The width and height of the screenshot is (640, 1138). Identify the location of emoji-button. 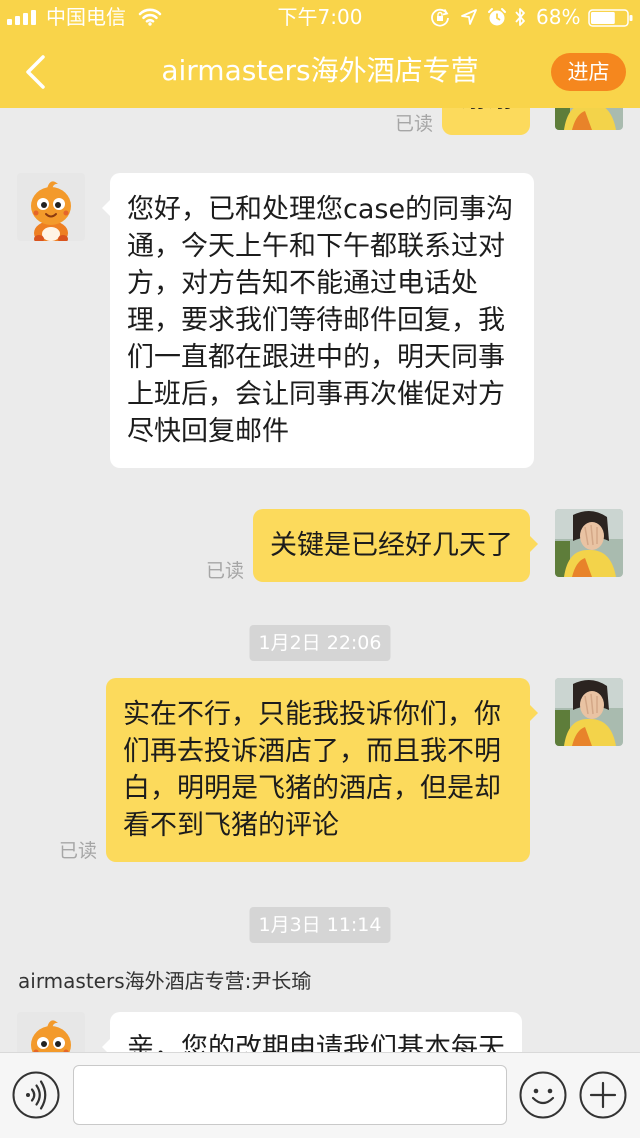
(543, 1095).